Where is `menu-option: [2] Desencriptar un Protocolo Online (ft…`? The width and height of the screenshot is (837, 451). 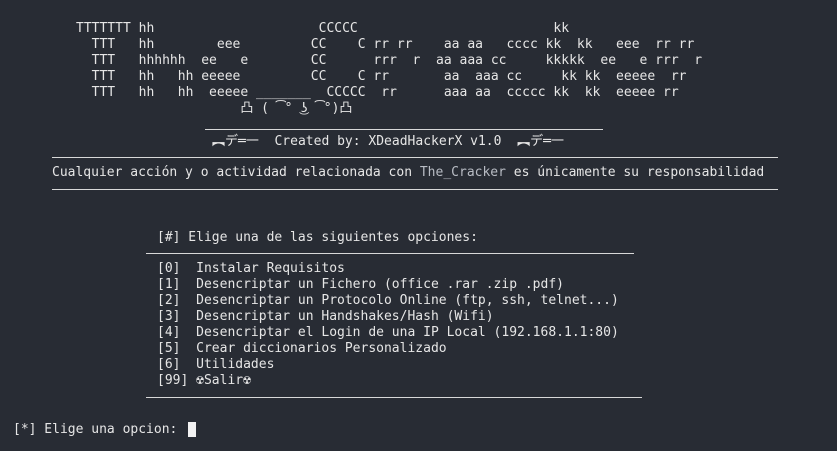
menu-option: [2] Desencriptar un Protocolo Online (ft… is located at coordinates (388, 301).